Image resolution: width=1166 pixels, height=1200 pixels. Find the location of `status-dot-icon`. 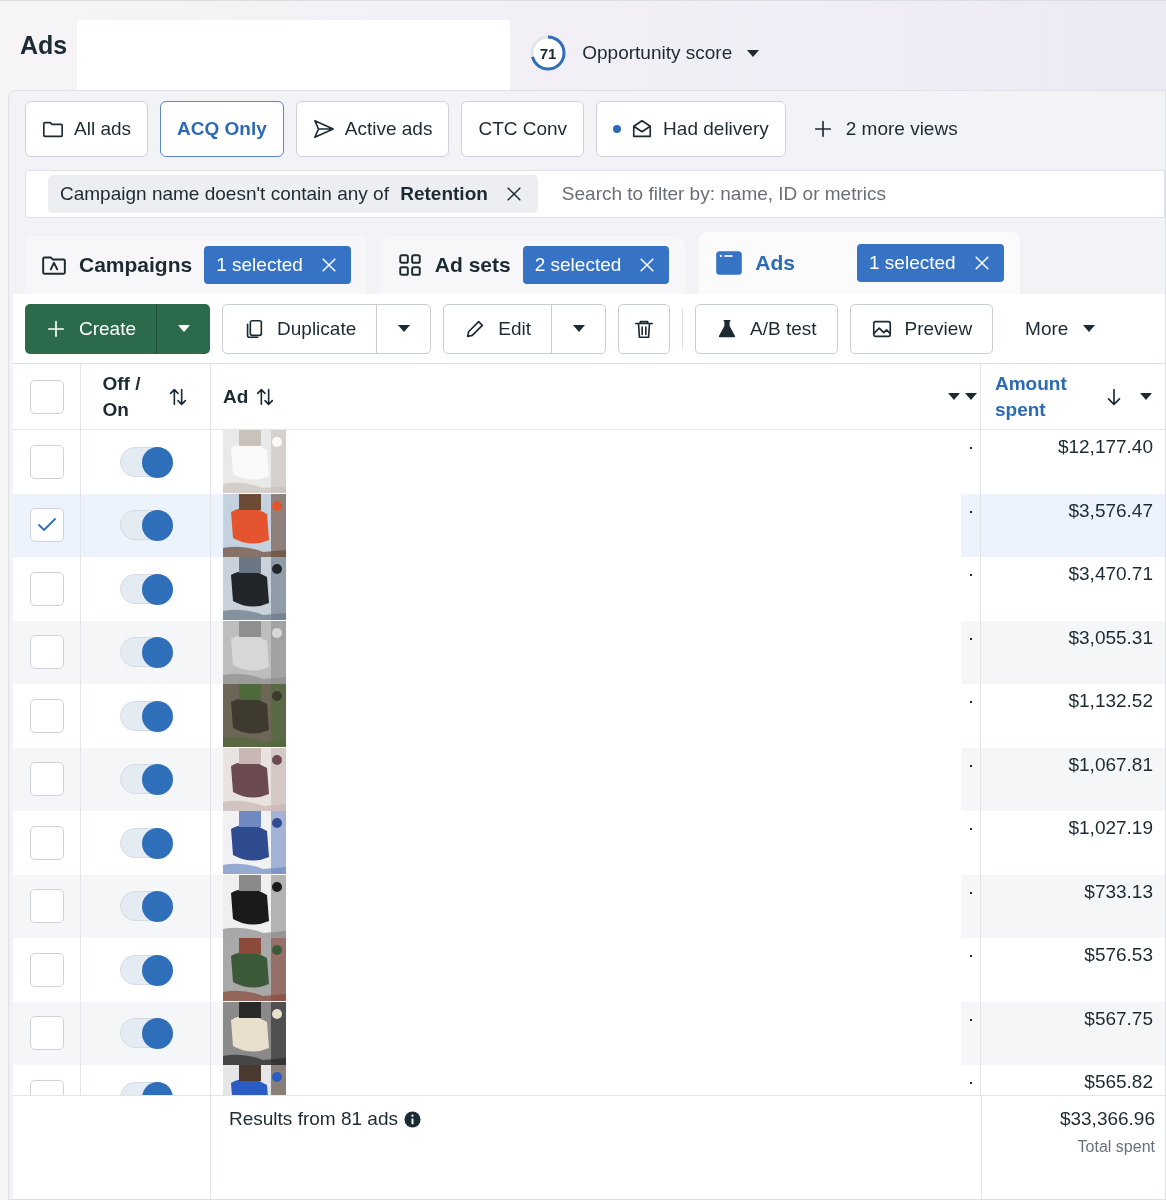

status-dot-icon is located at coordinates (617, 129).